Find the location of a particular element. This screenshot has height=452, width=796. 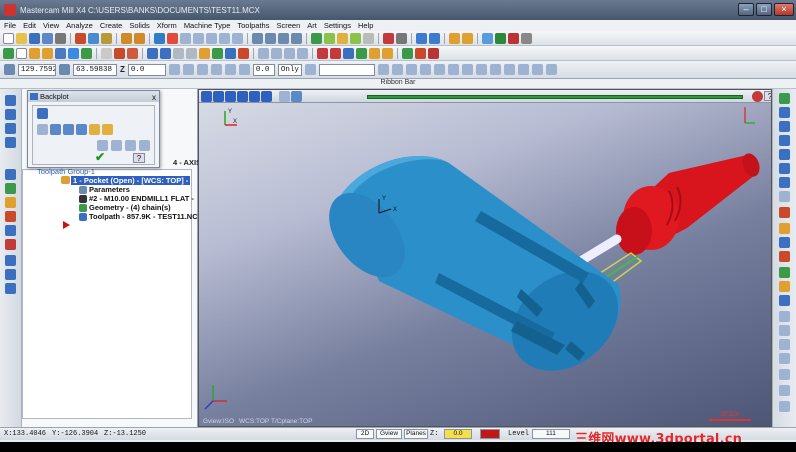

menu-edit: Edit is located at coordinates (29, 25).